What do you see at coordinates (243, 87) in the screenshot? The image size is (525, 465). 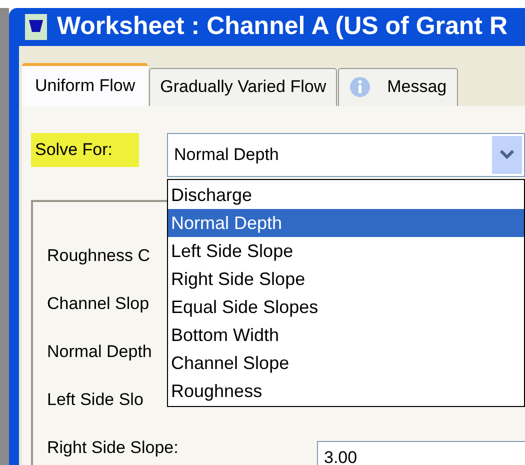 I see `tab: Gradually Varied Flow` at bounding box center [243, 87].